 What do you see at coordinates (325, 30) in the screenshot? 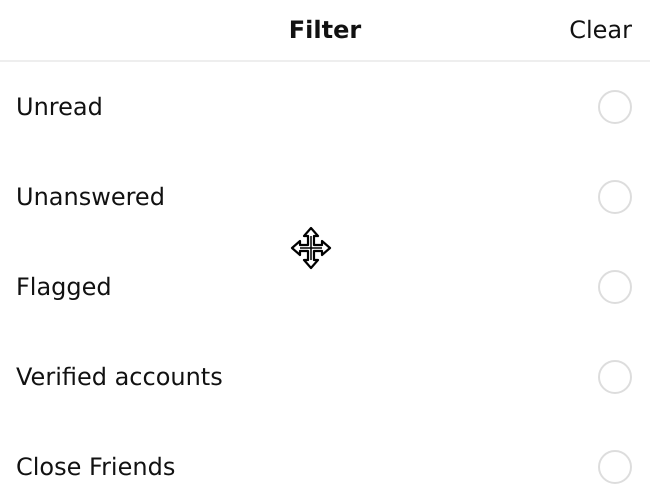
I see `header-title: Filter` at bounding box center [325, 30].